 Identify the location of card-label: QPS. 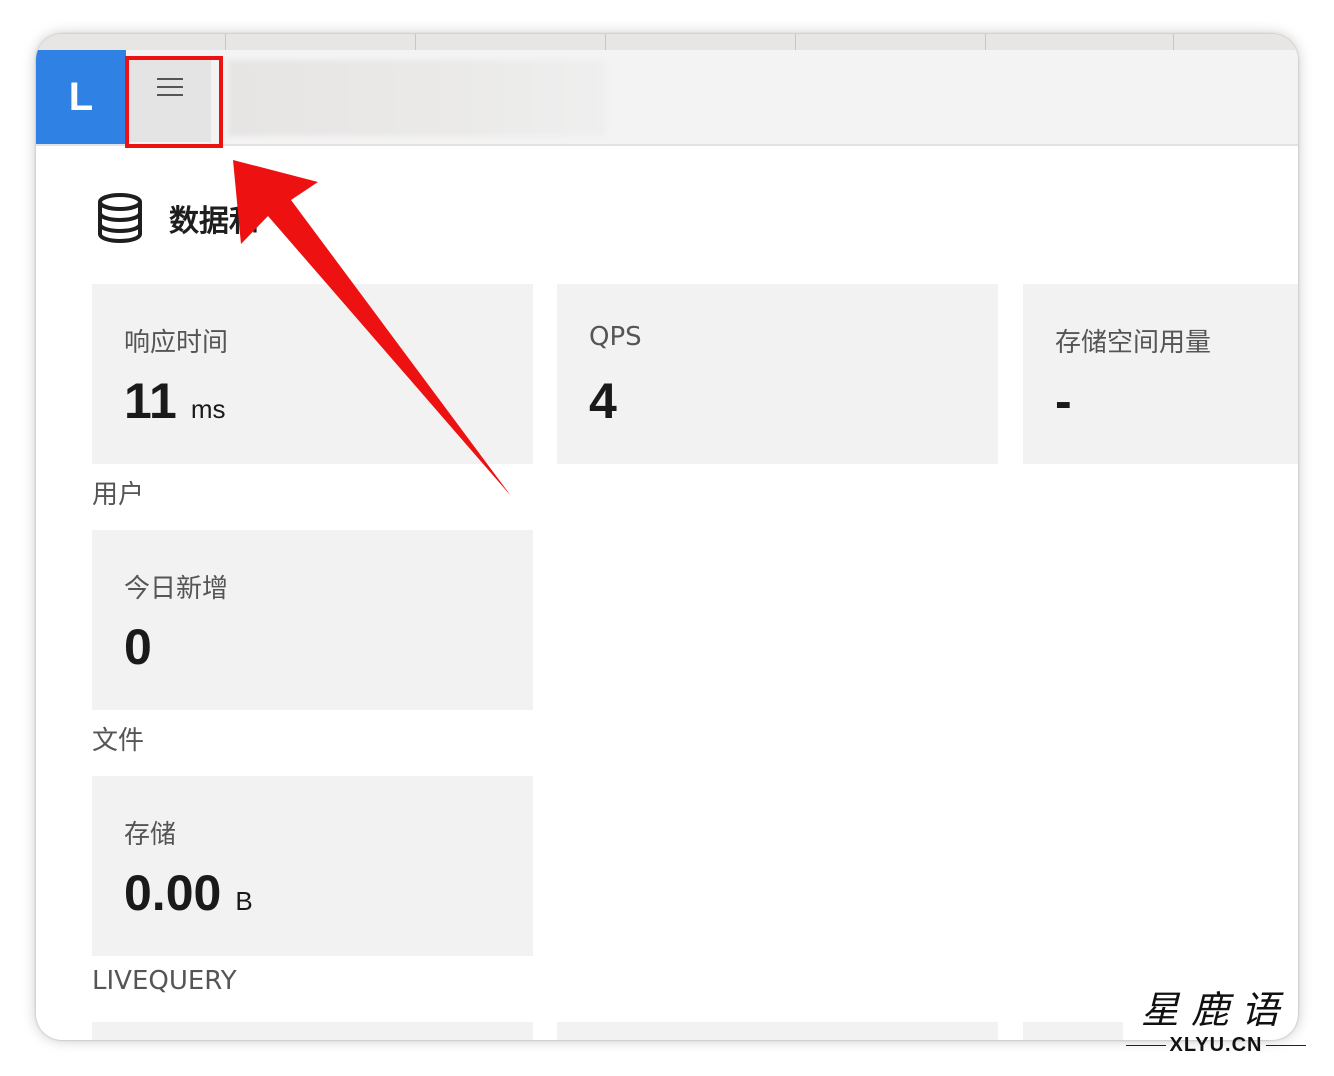
(615, 337).